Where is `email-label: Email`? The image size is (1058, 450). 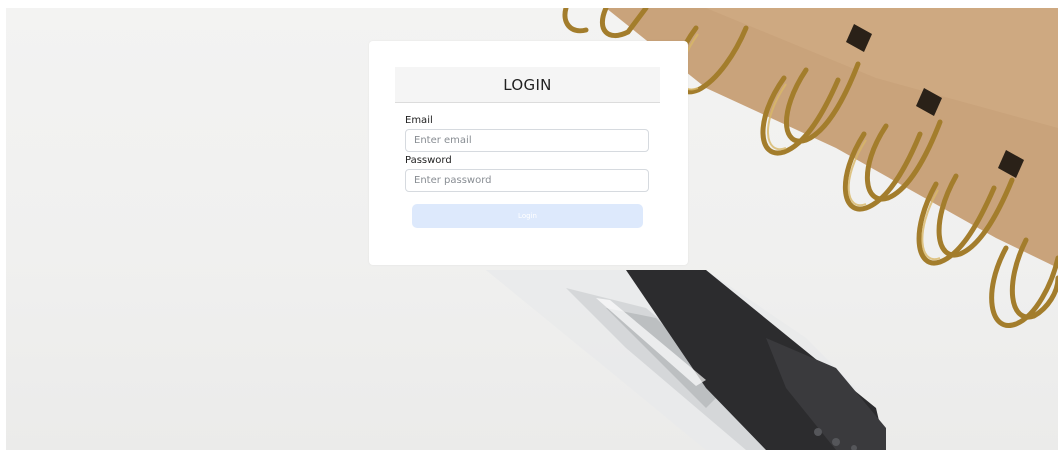 email-label: Email is located at coordinates (419, 120).